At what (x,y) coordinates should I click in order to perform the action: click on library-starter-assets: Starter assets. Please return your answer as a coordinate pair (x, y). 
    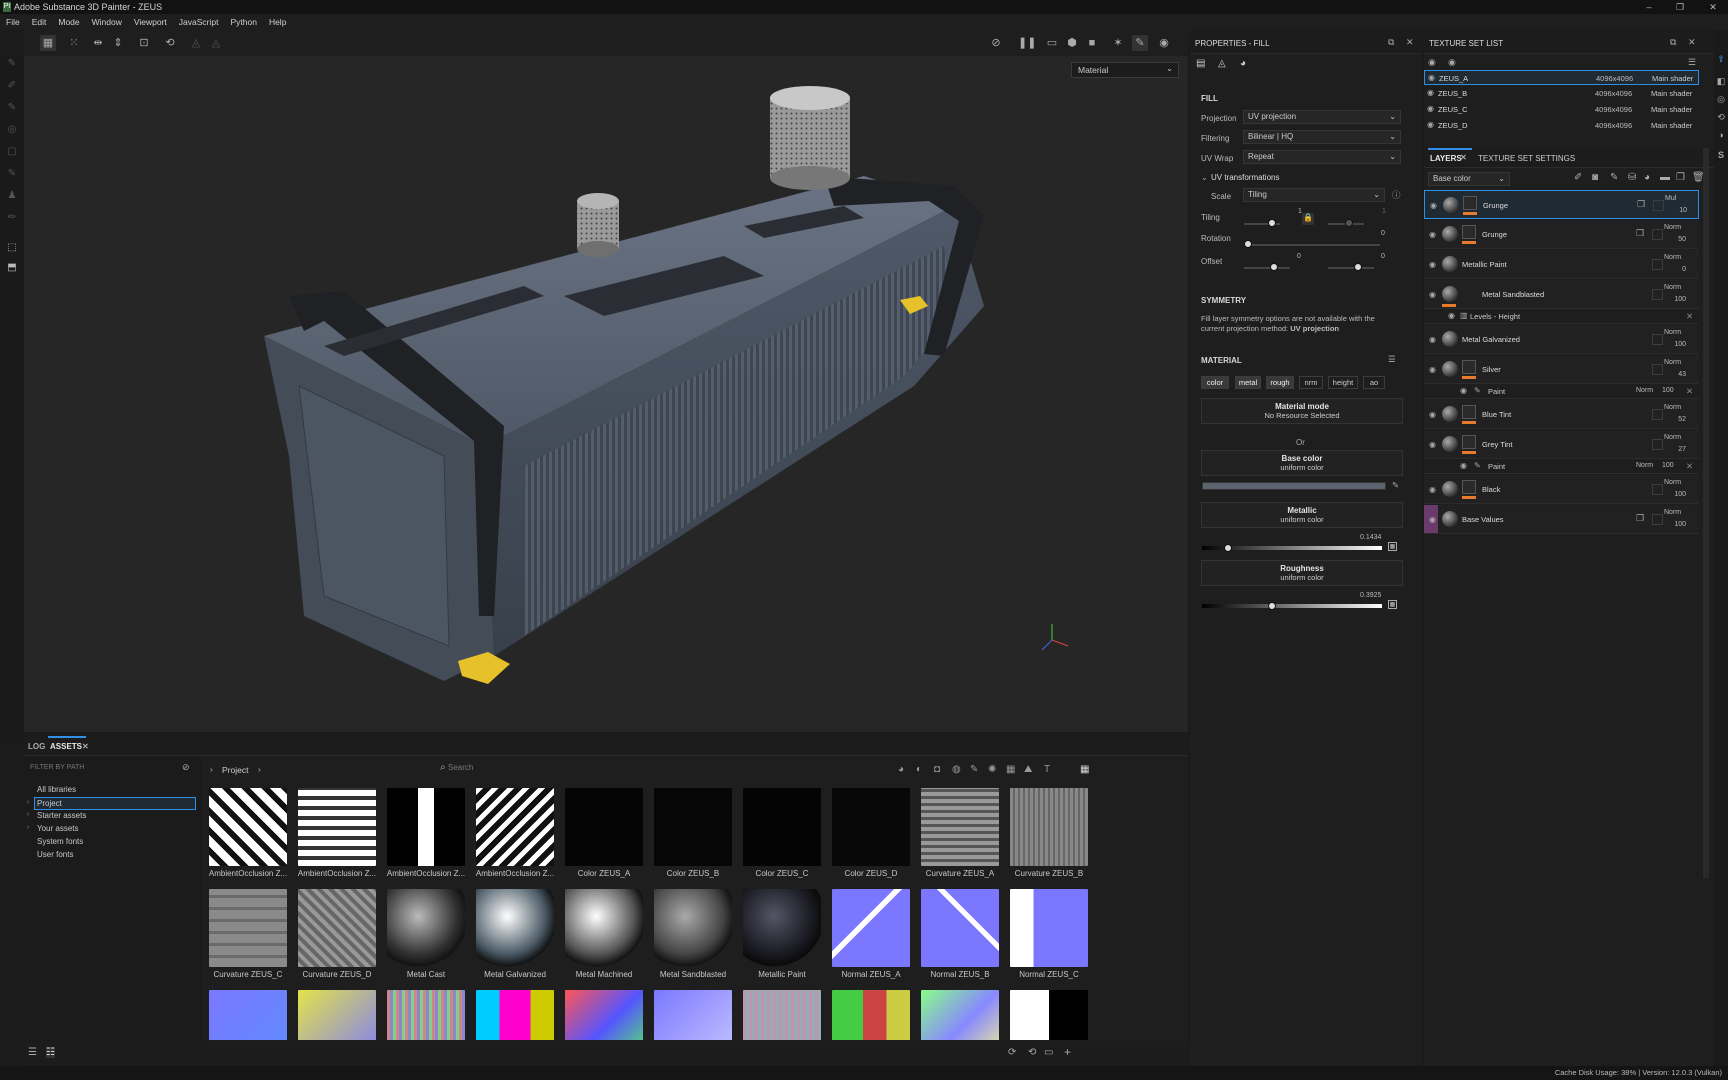
    Looking at the image, I should click on (61, 815).